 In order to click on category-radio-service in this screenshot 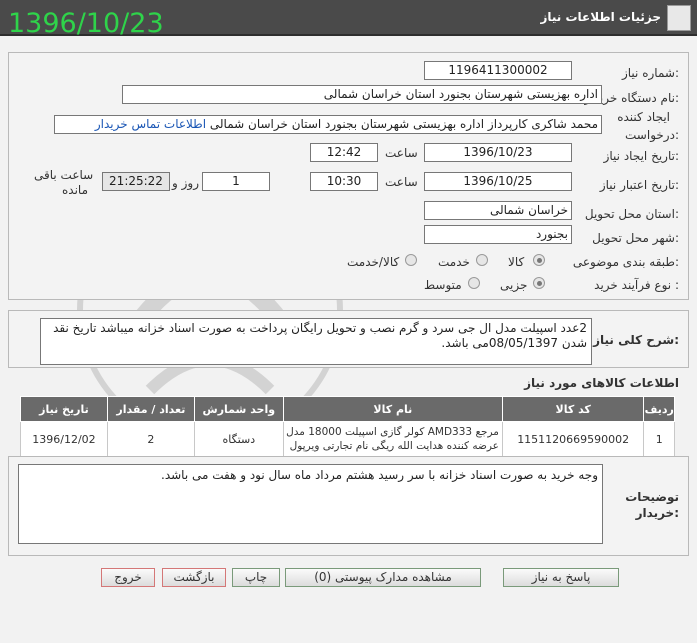, I will do `click(482, 260)`.